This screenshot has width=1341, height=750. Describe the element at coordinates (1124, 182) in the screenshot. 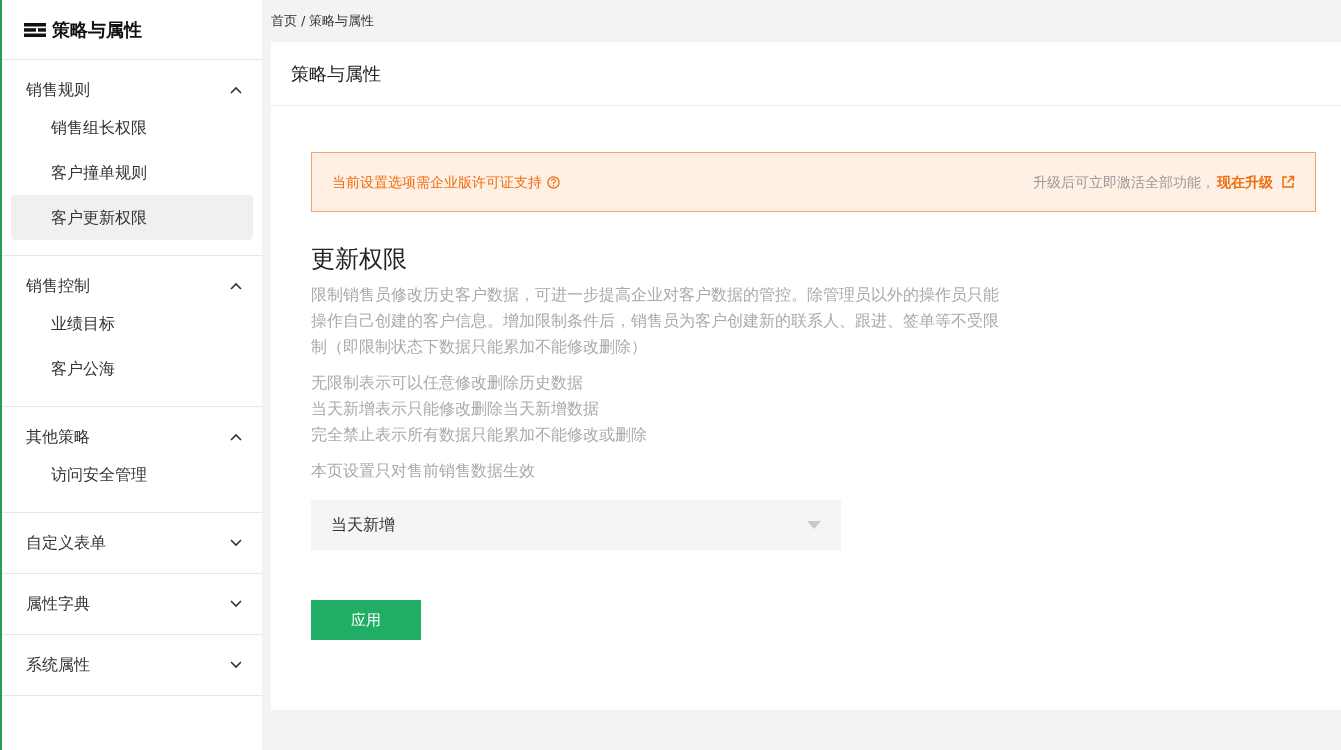

I see `notice-hint: 升级后可立即激活全部功能，` at that location.